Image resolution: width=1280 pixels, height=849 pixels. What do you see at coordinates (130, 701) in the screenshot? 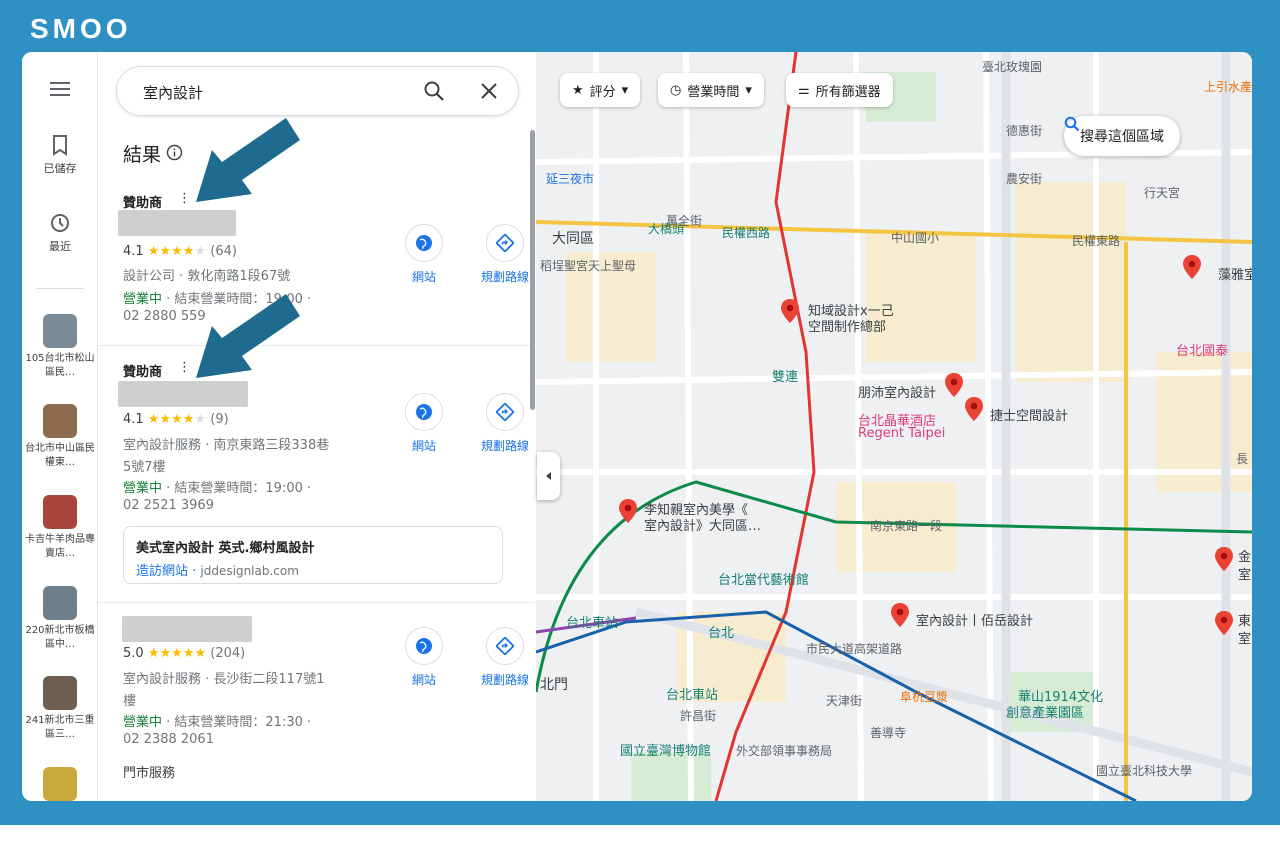
I see `address-line-2: 樓` at bounding box center [130, 701].